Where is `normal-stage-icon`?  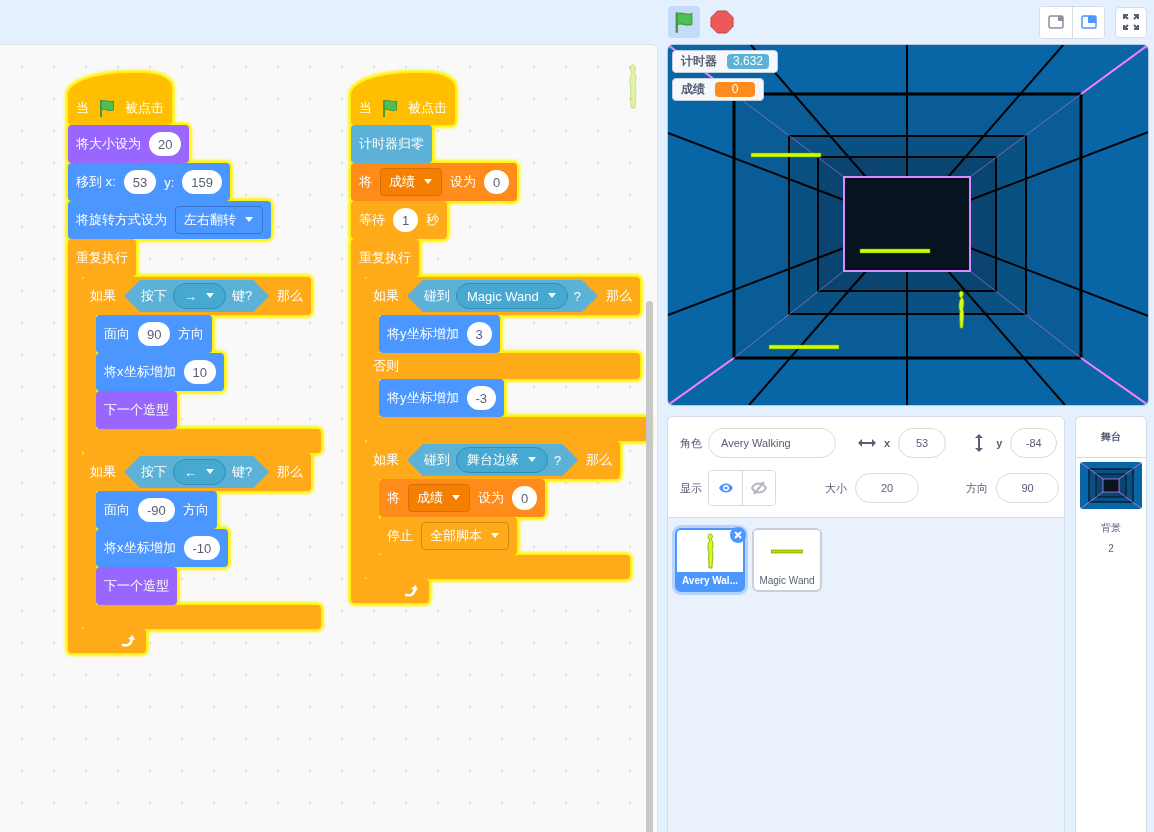 normal-stage-icon is located at coordinates (1088, 22).